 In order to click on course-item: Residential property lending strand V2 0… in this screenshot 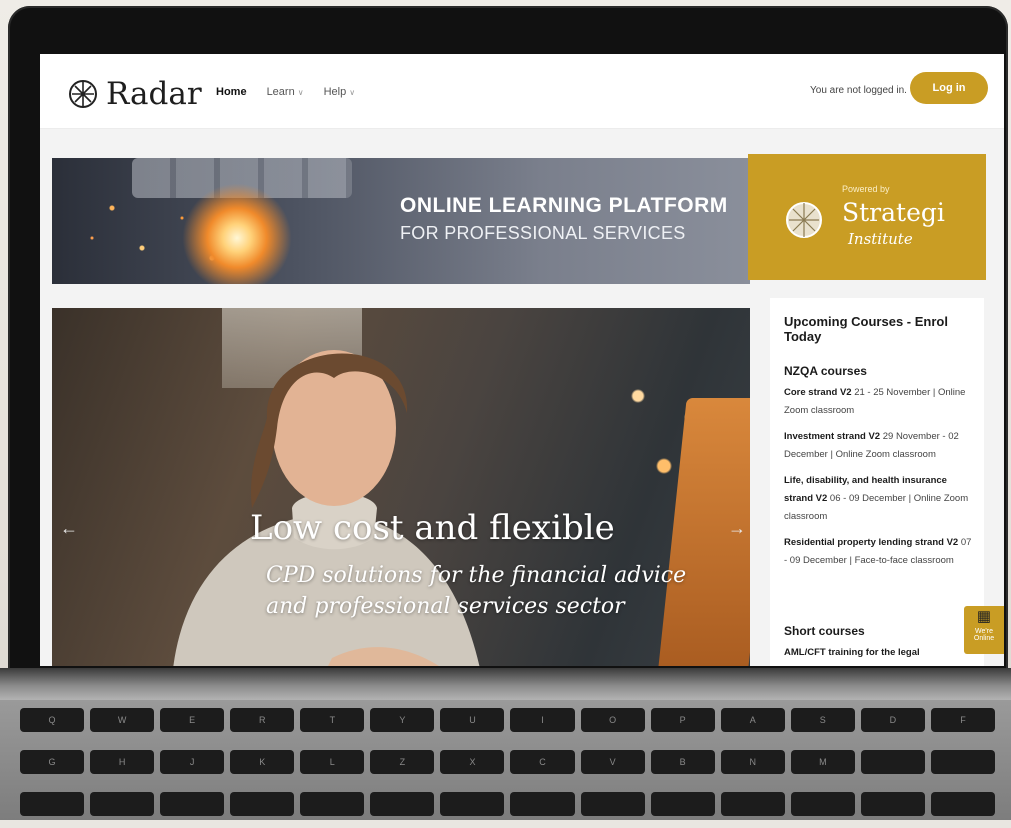, I will do `click(879, 552)`.